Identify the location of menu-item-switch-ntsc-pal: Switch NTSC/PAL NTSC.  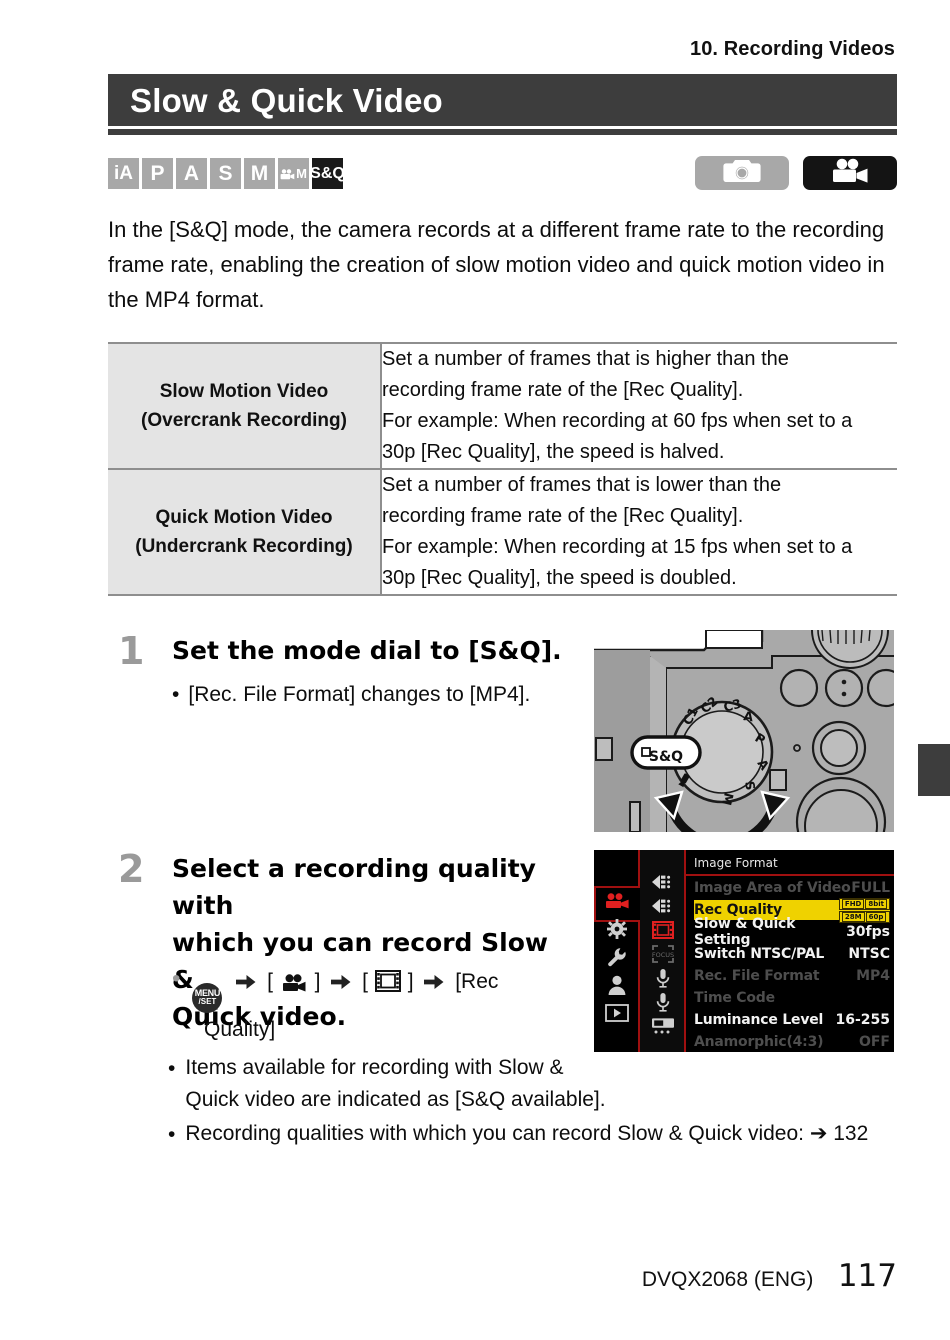
(792, 954).